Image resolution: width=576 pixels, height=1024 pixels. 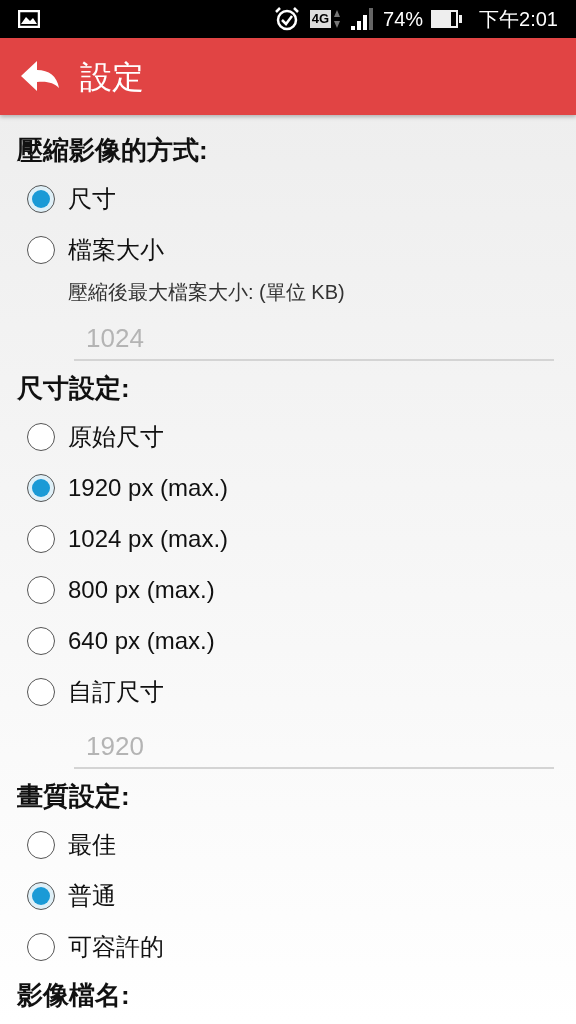 What do you see at coordinates (337, 19) in the screenshot?
I see `data-arrows-icon` at bounding box center [337, 19].